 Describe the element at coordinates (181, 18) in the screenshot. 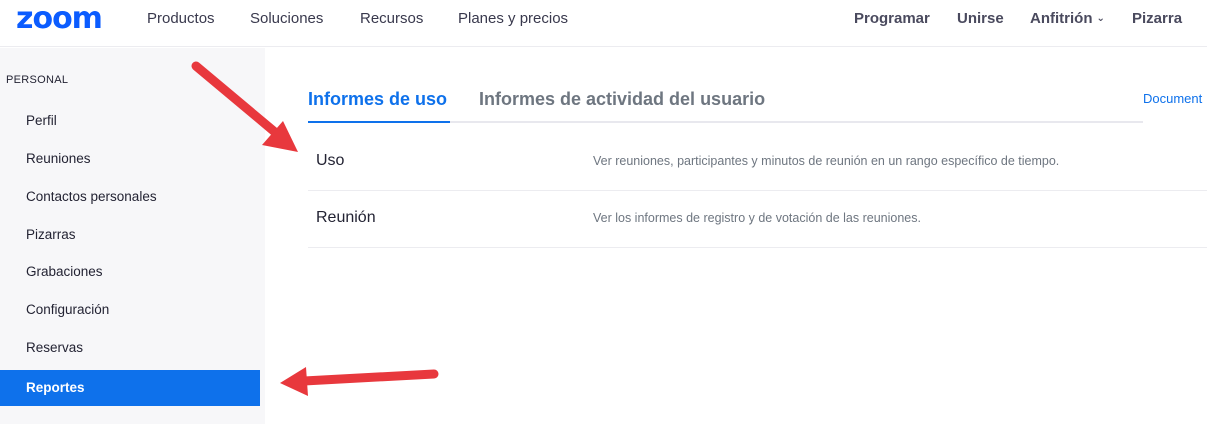

I see `nav-productos: Productos` at that location.